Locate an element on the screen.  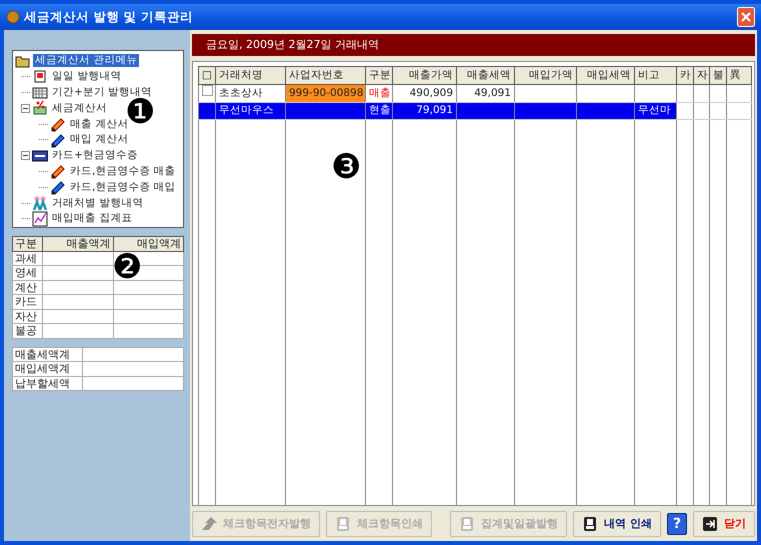
row-label: 영세 is located at coordinates (27, 273).